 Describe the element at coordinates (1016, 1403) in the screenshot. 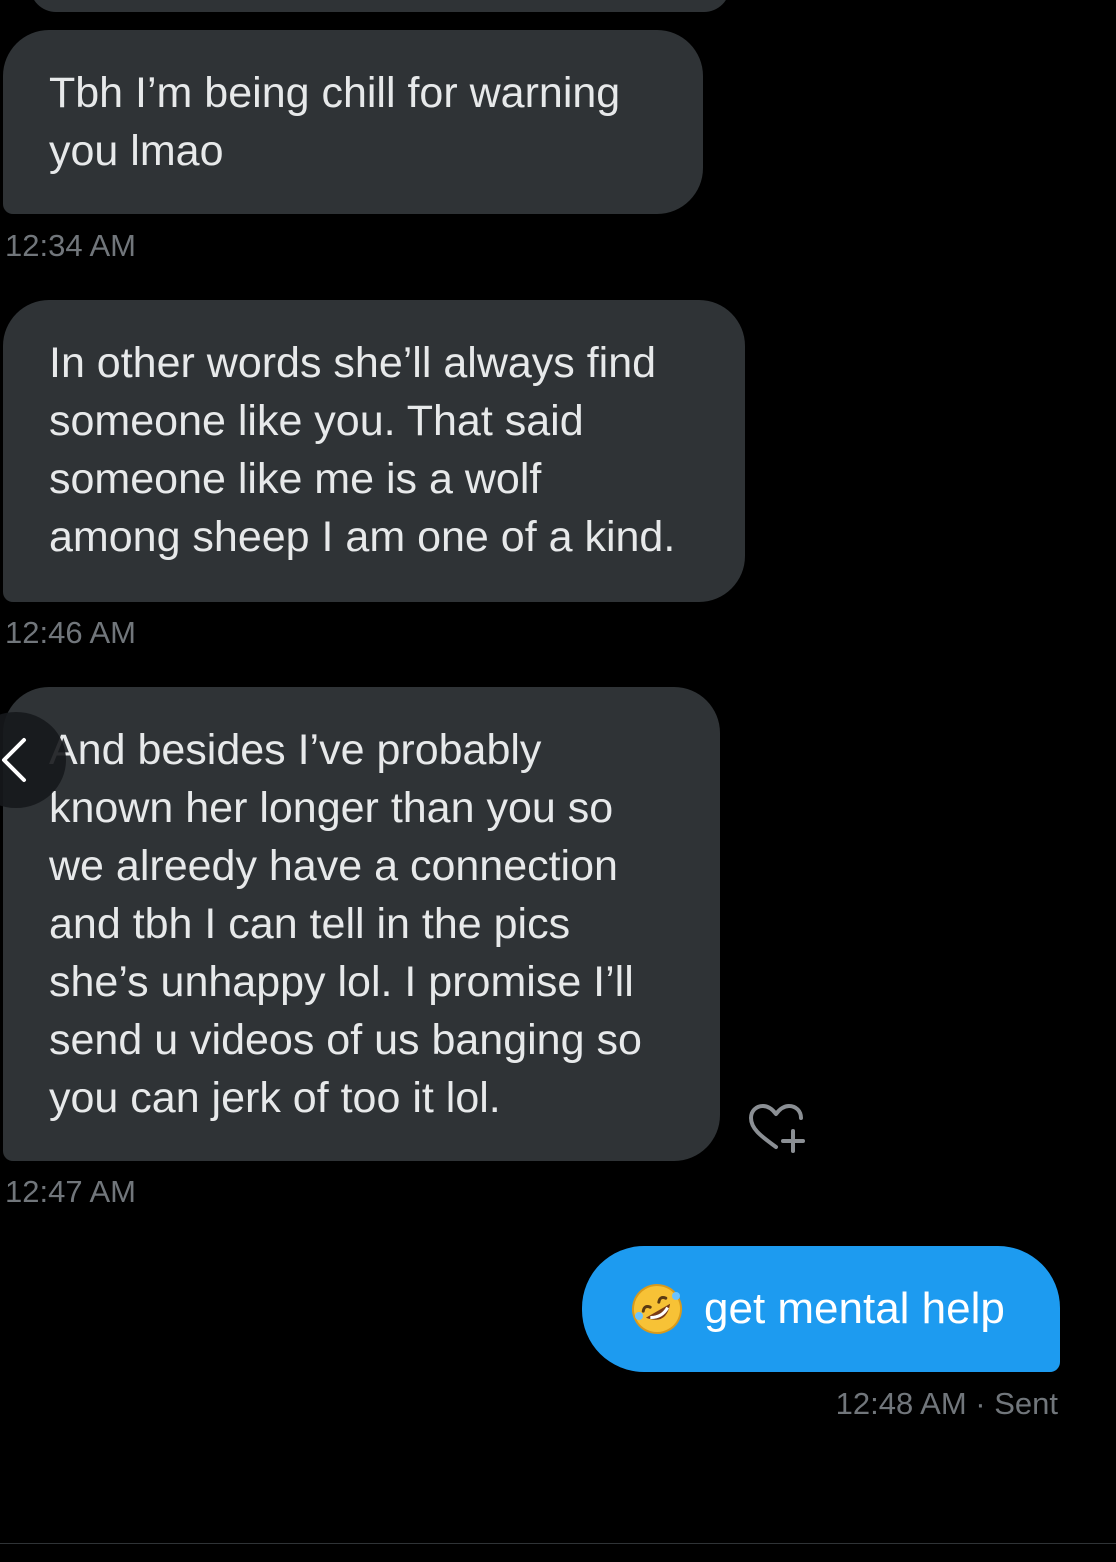

I see `delivery-status: · Sent` at that location.